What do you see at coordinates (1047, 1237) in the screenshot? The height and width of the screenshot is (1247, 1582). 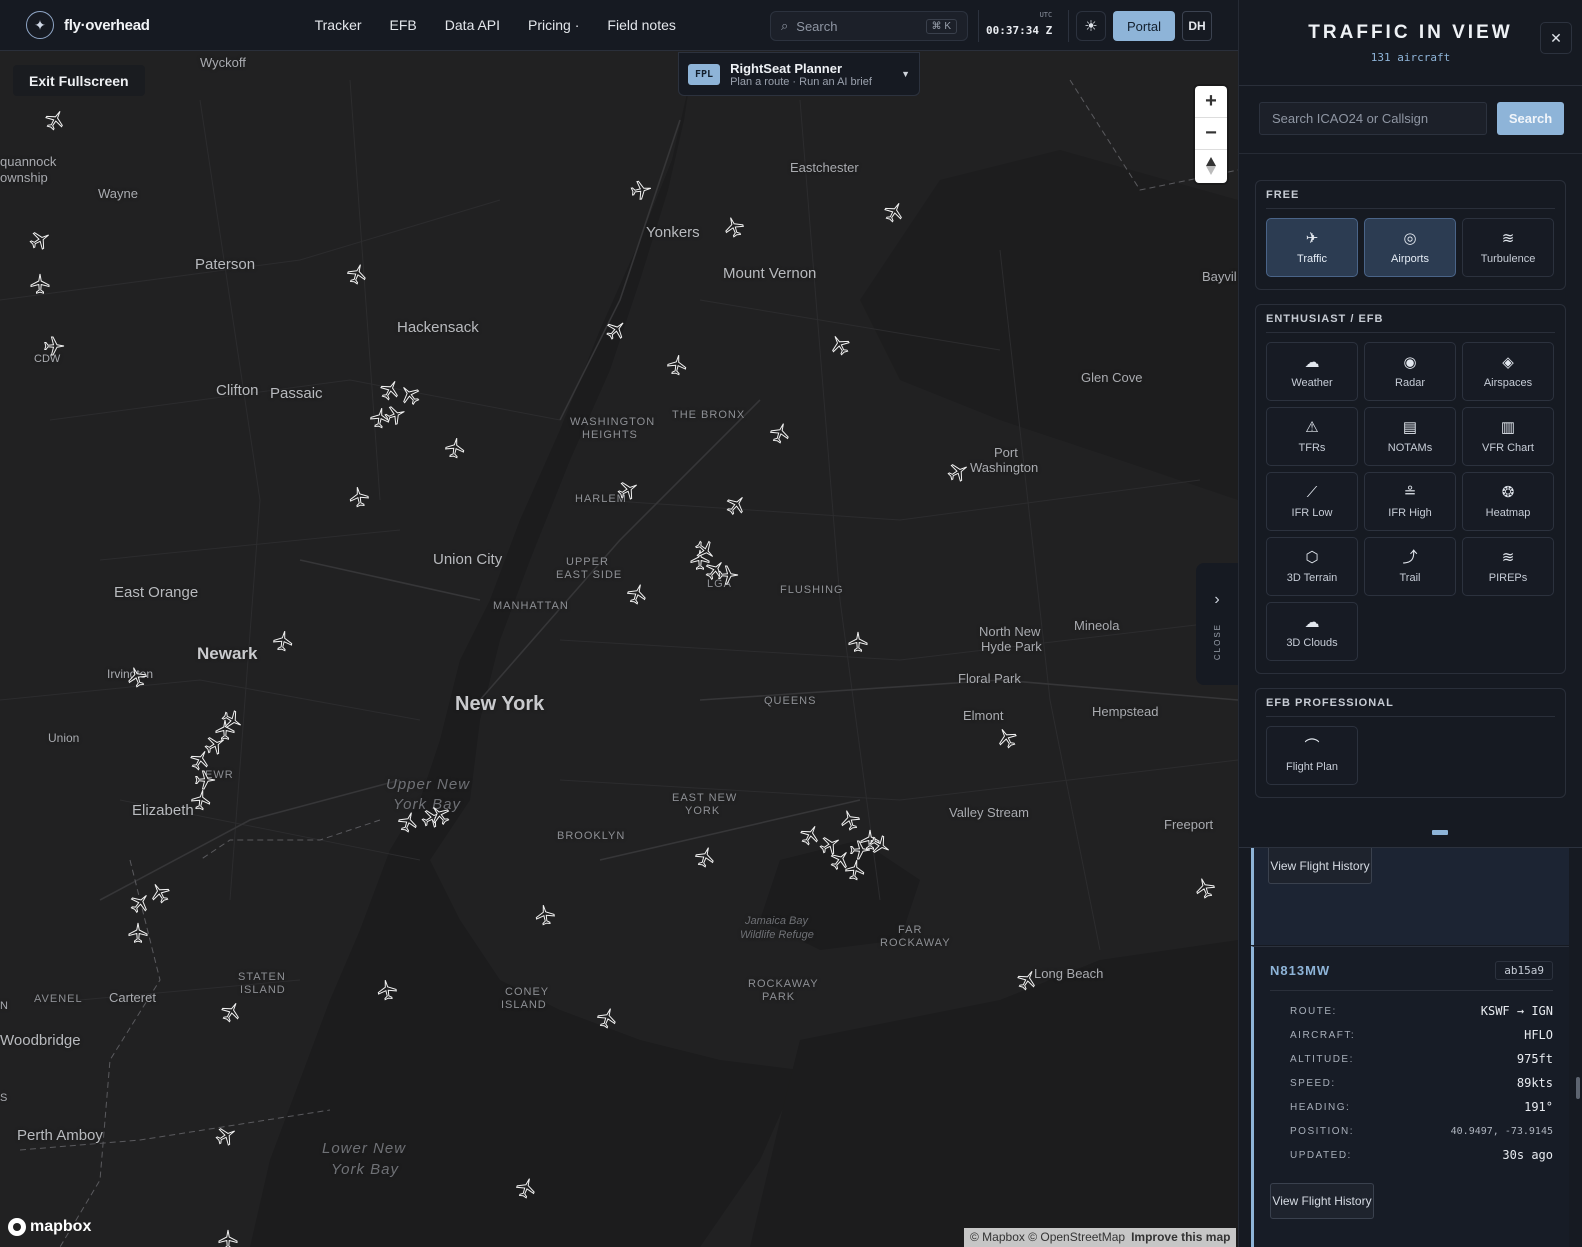 I see `attribution-text: © Mapbox © OpenStreetMap` at bounding box center [1047, 1237].